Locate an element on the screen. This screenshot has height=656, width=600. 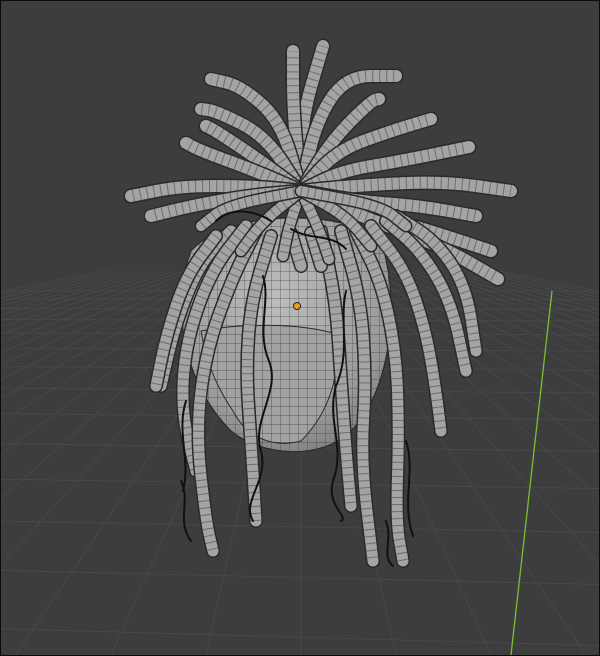
curl-strand is located at coordinates (409, 488).